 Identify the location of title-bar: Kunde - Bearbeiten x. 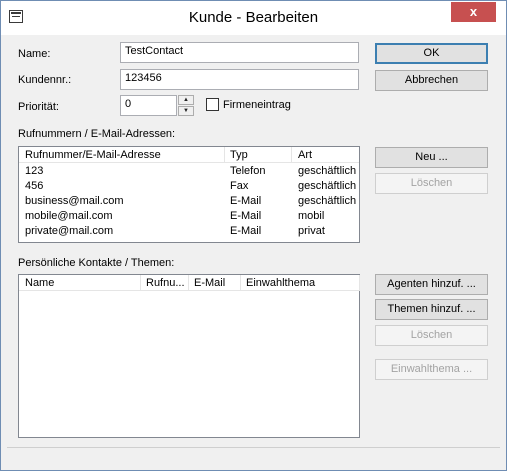
(253, 18).